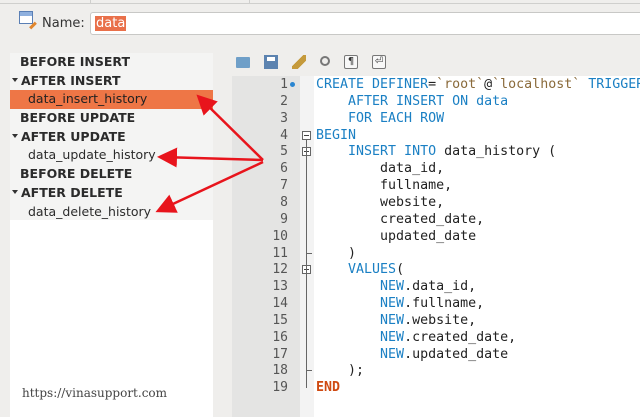 The height and width of the screenshot is (417, 640). Describe the element at coordinates (210, 157) in the screenshot. I see `arrow-update` at that location.